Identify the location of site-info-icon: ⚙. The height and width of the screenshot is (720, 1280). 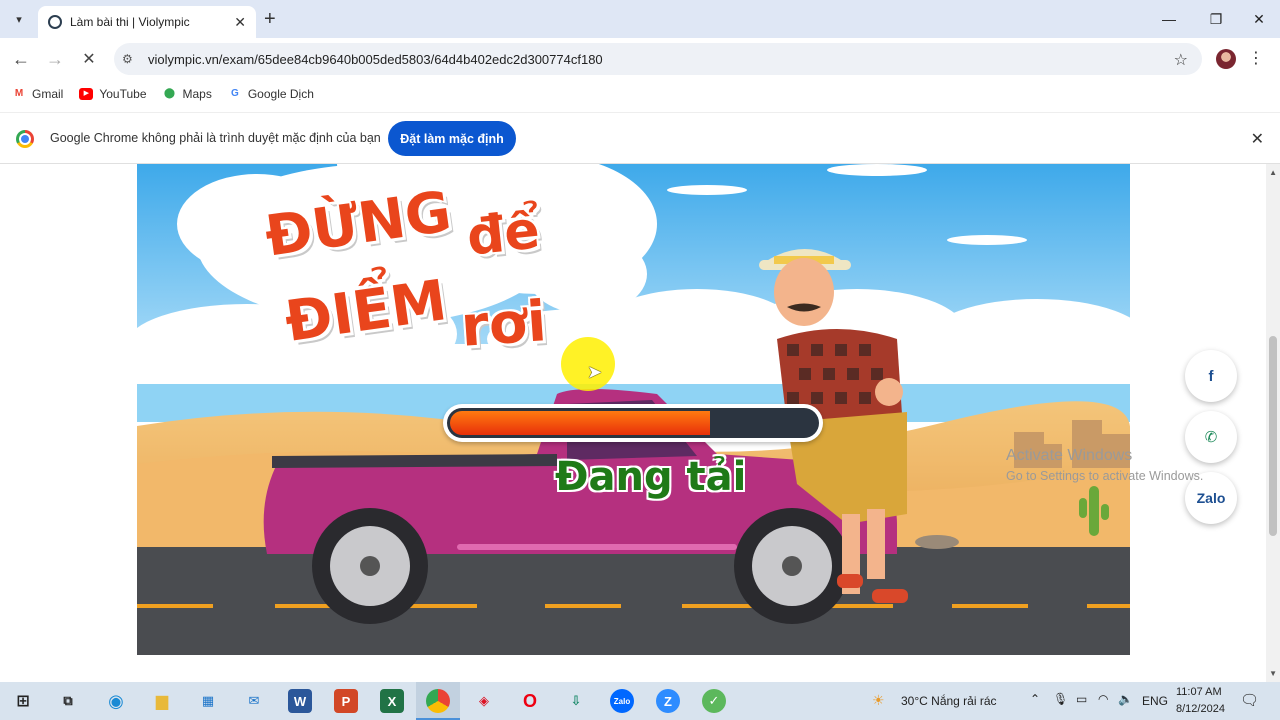
(133, 59).